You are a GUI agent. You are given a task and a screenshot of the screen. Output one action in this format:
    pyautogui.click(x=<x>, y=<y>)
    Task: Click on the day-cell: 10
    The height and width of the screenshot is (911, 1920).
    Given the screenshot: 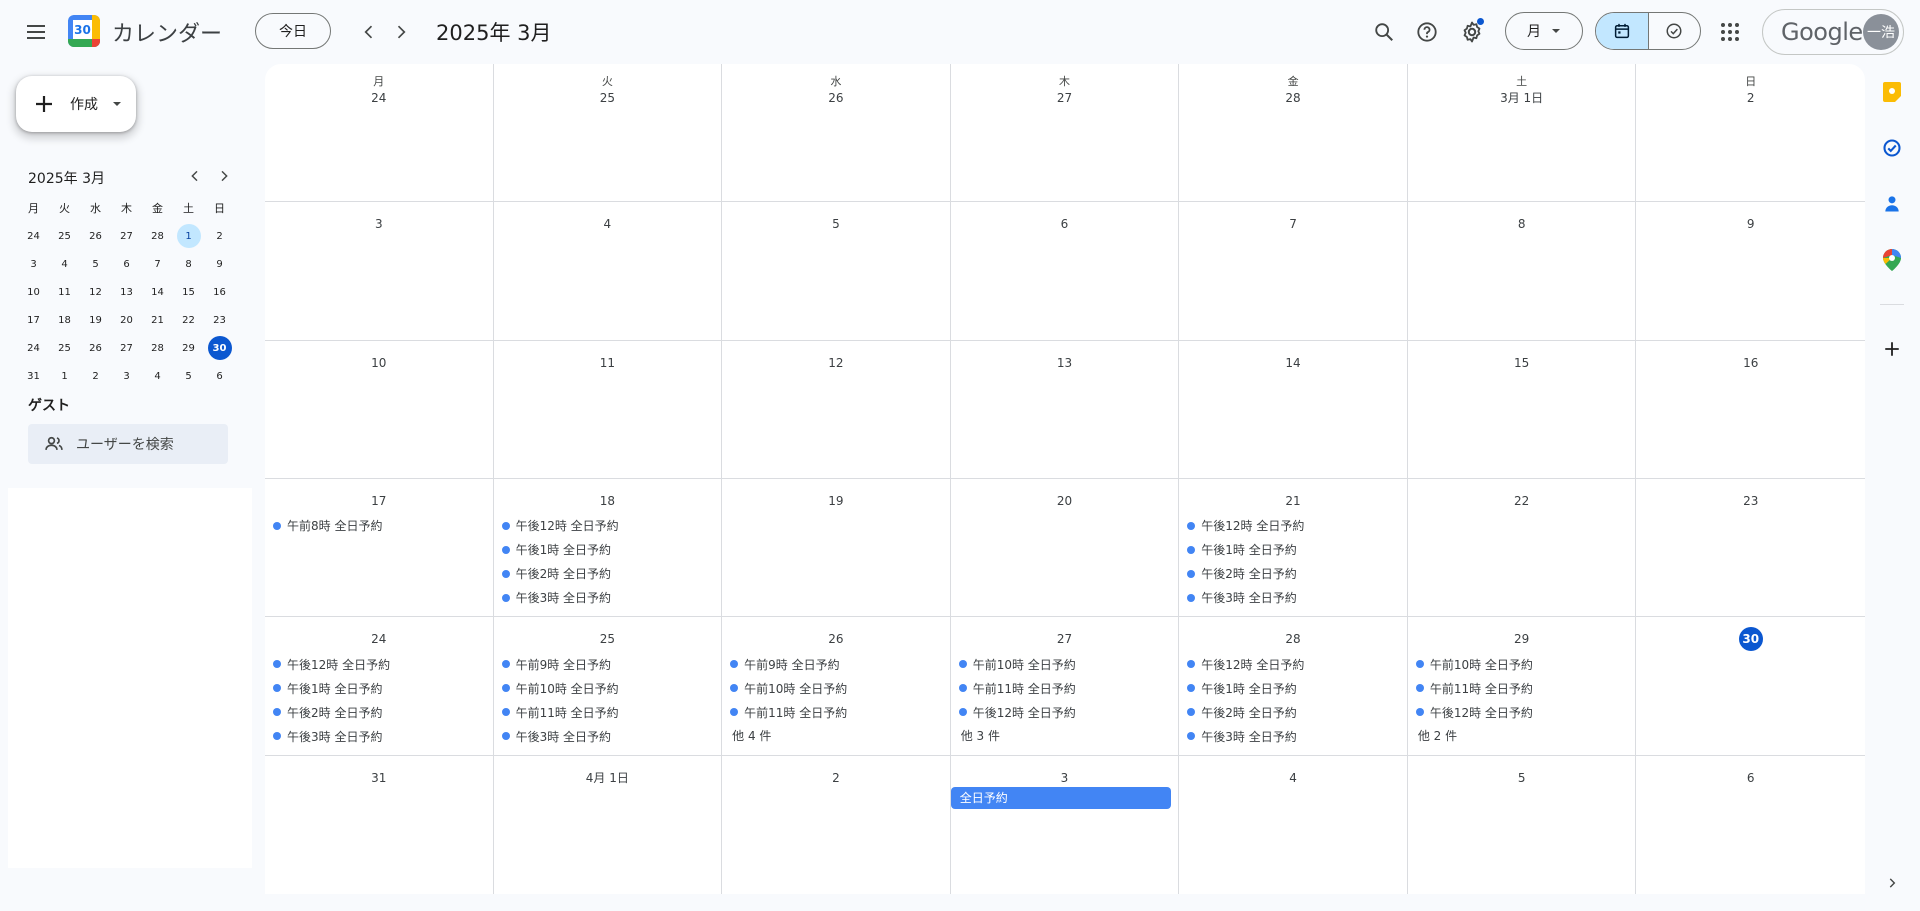 What is the action you would take?
    pyautogui.click(x=379, y=409)
    